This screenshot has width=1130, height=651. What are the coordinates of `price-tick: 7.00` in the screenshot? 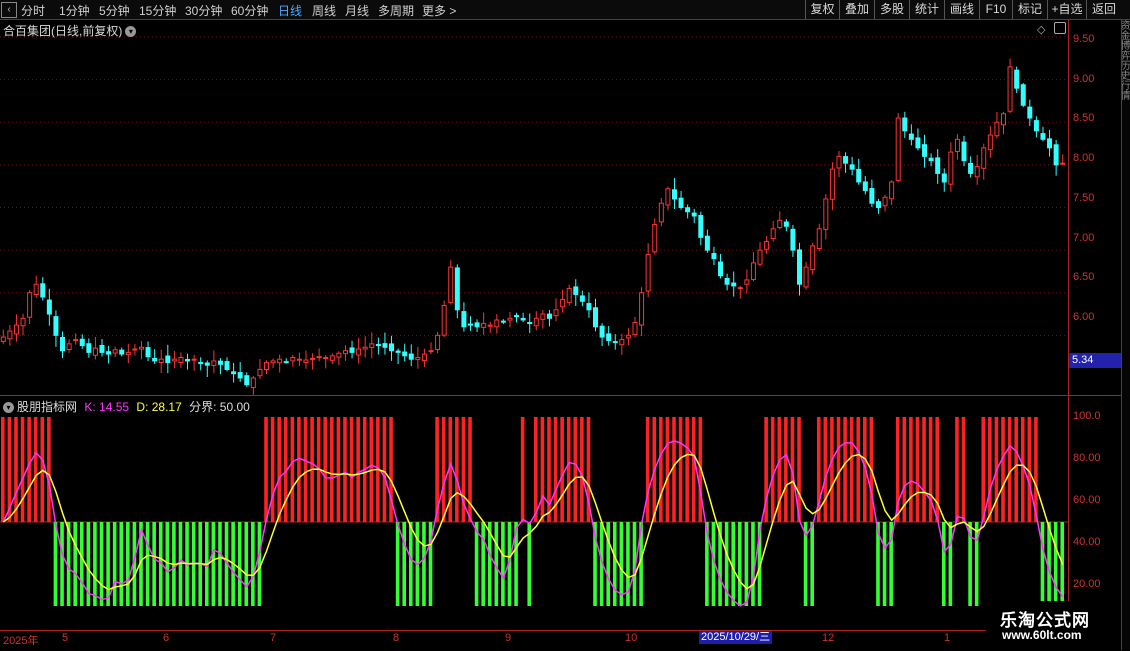 It's located at (1084, 238).